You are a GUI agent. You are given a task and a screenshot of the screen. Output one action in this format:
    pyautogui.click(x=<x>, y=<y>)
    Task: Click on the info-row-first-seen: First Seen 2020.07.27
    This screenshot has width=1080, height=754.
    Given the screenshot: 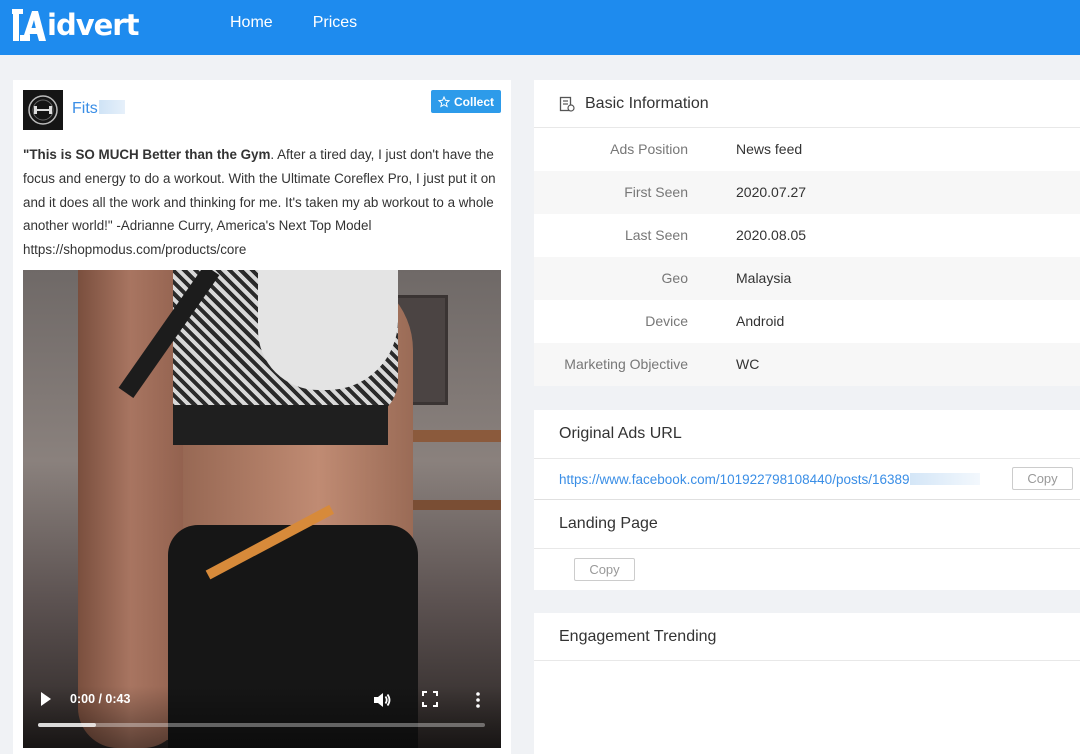 What is the action you would take?
    pyautogui.click(x=807, y=192)
    